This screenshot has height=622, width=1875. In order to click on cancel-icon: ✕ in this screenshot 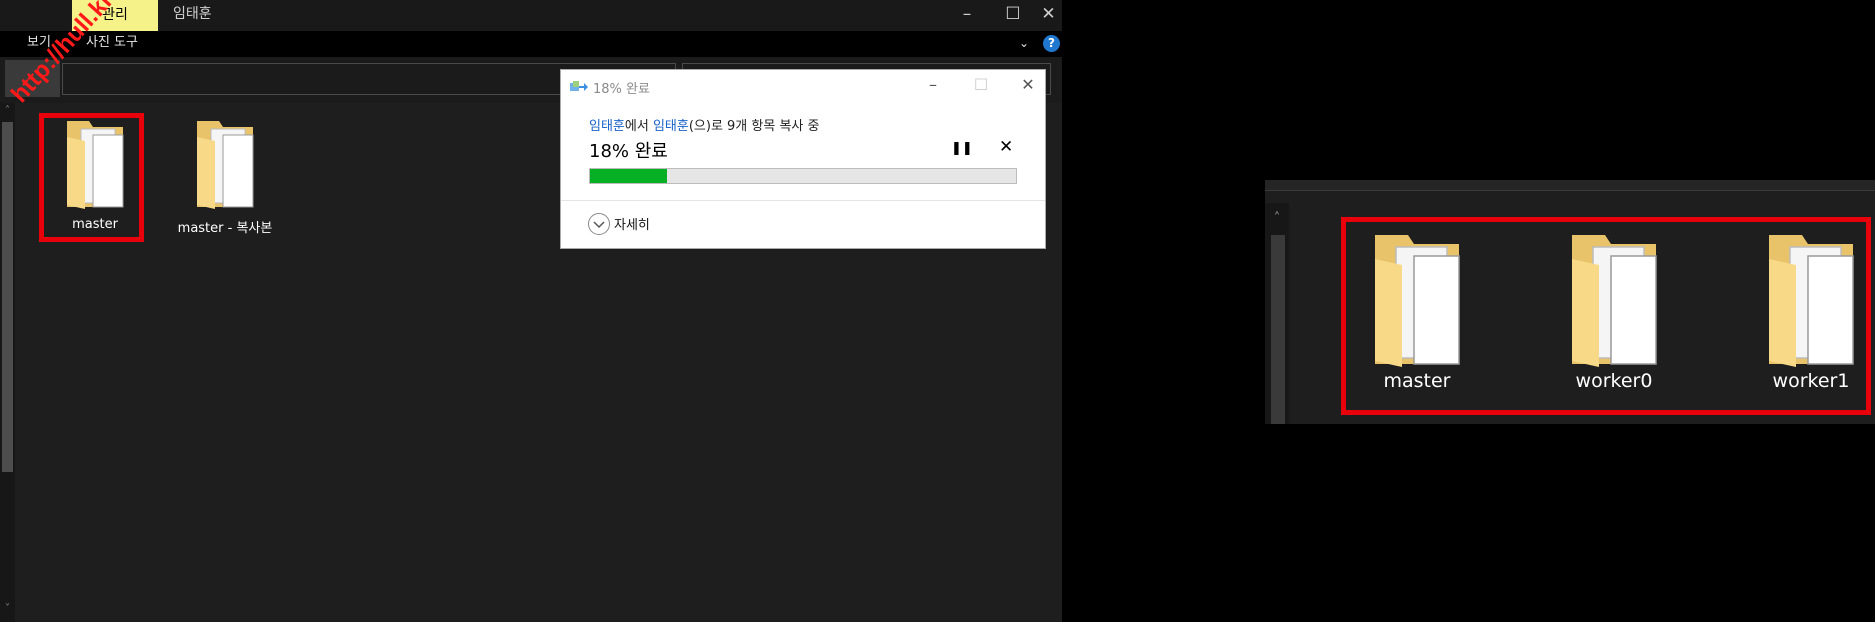, I will do `click(1006, 147)`.